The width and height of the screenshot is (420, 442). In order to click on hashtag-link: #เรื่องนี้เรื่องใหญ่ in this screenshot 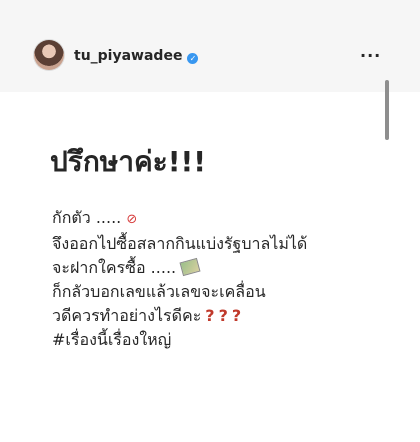, I will do `click(179, 340)`.